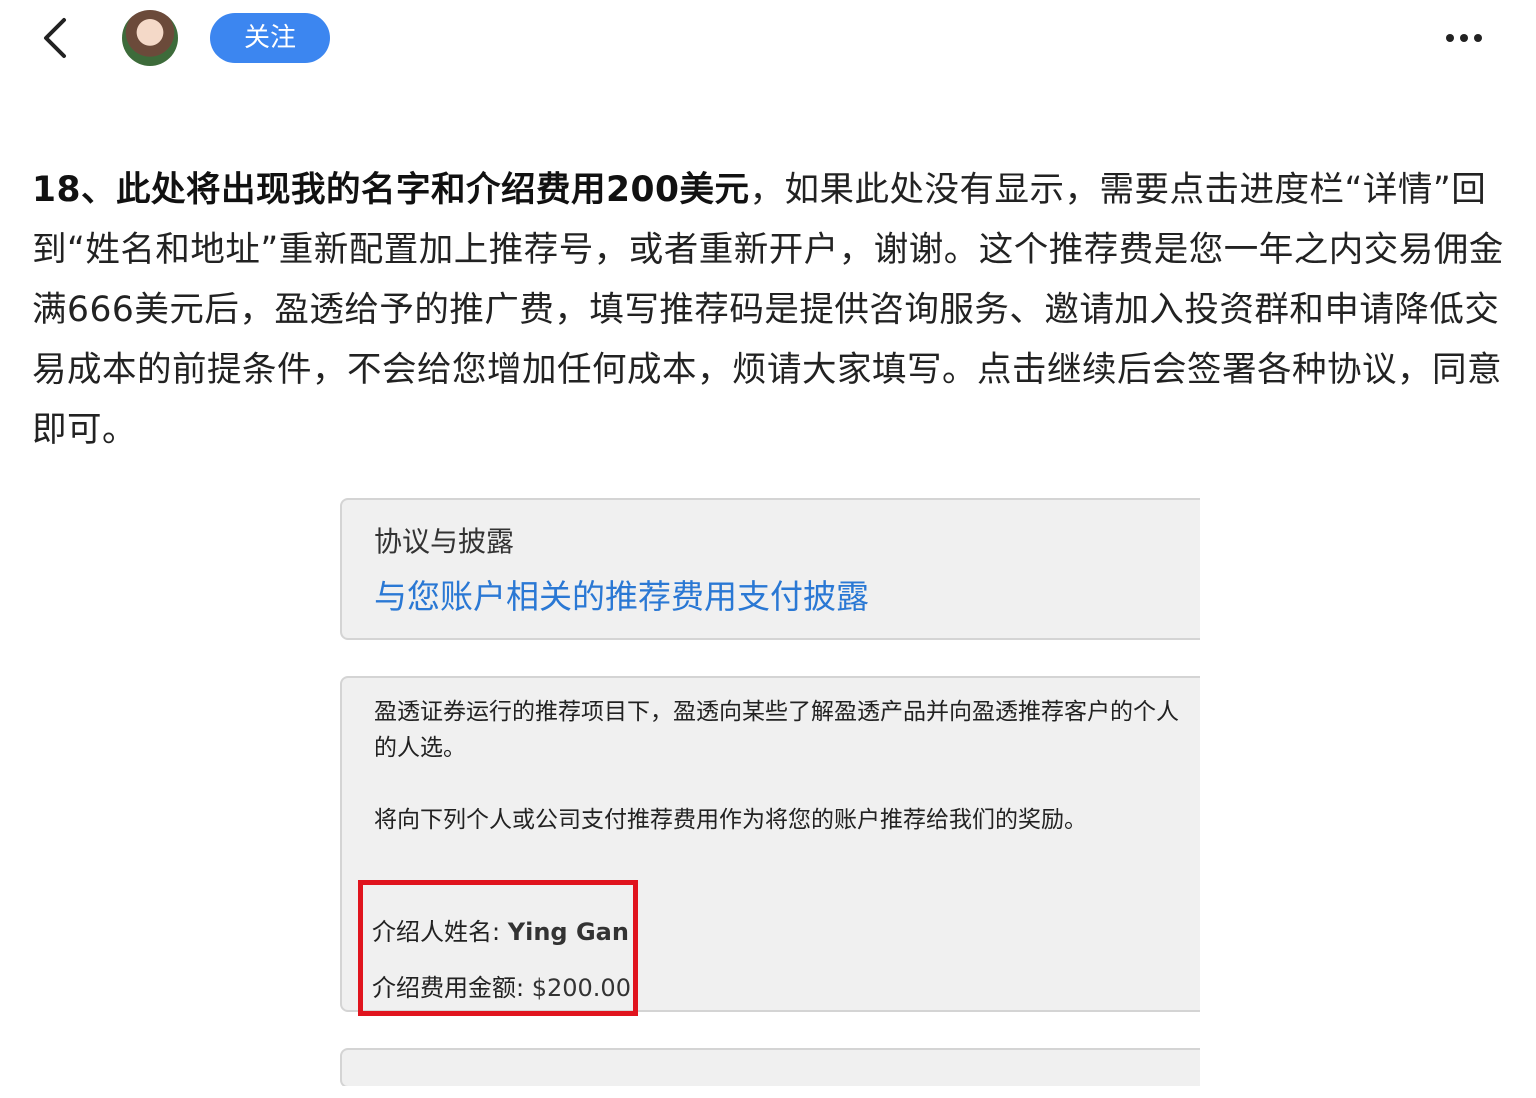 This screenshot has width=1536, height=1098. Describe the element at coordinates (621, 594) in the screenshot. I see `referral-disclosure-link: 与您账户相关的推荐费用支付披露` at that location.